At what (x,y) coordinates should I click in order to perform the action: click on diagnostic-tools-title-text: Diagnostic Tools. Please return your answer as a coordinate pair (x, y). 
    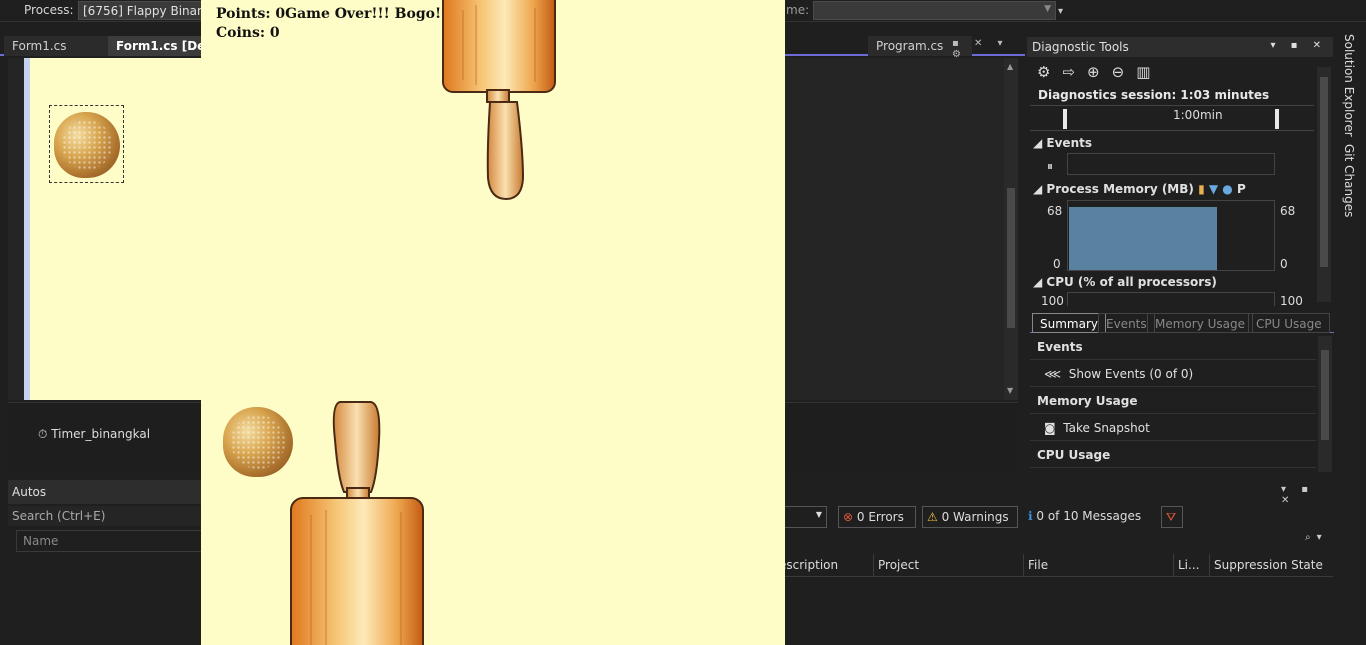
    Looking at the image, I should click on (1080, 47).